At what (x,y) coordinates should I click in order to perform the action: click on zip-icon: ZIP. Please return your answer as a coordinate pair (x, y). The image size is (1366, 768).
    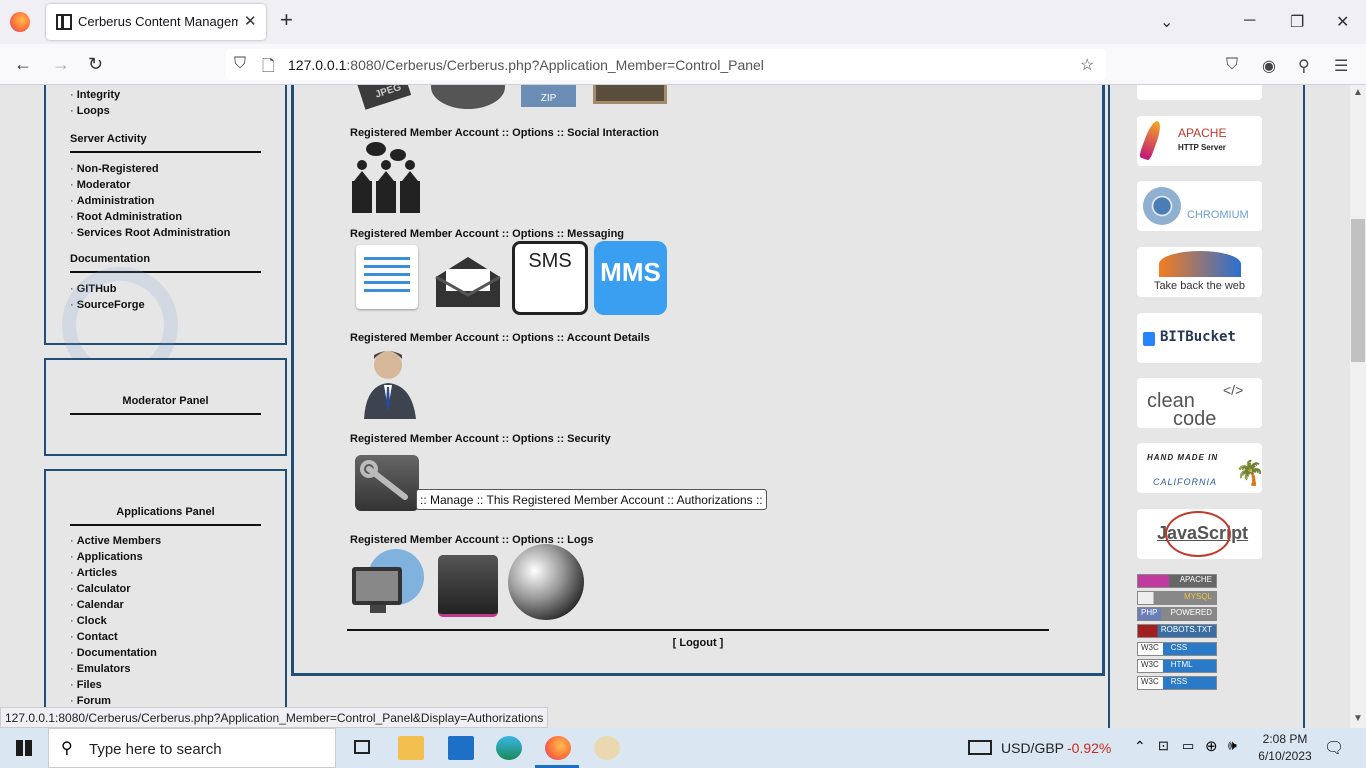
    Looking at the image, I should click on (548, 96).